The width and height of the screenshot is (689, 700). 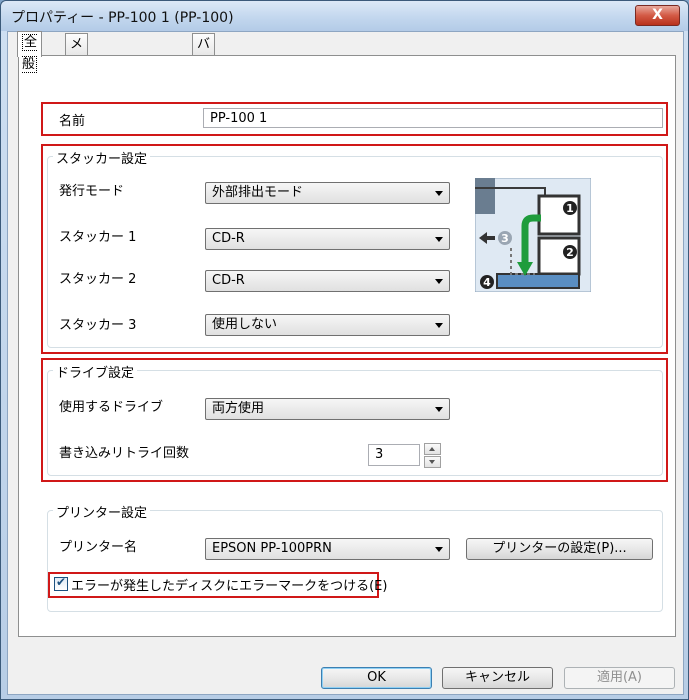 What do you see at coordinates (61, 583) in the screenshot?
I see `error-mark-checkbox` at bounding box center [61, 583].